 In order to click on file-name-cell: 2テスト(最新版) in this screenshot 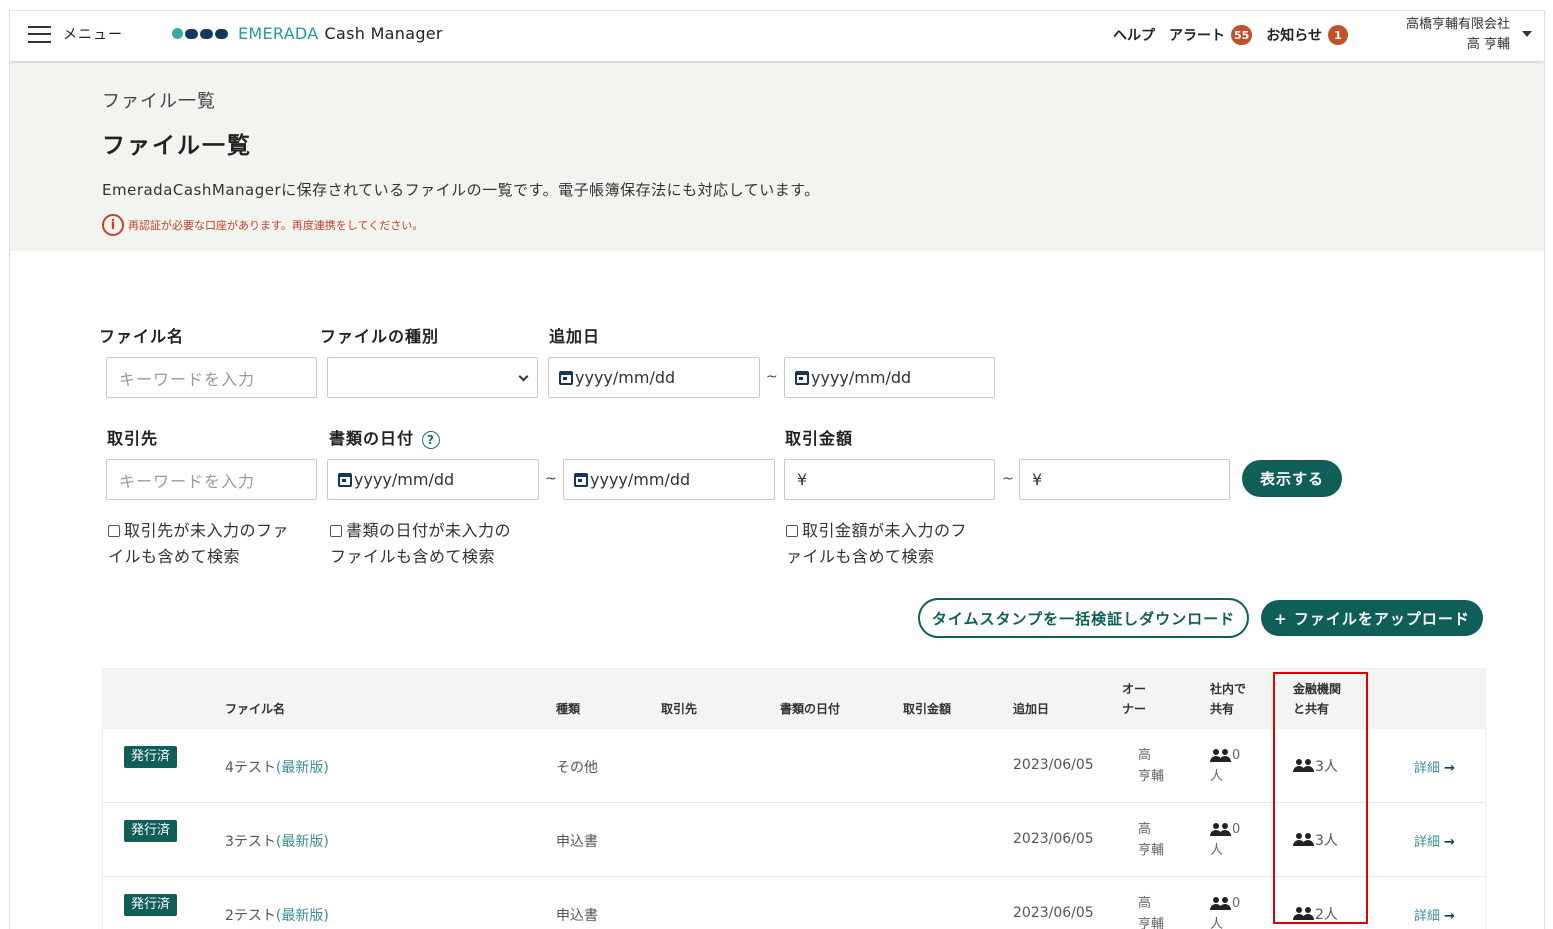, I will do `click(277, 915)`.